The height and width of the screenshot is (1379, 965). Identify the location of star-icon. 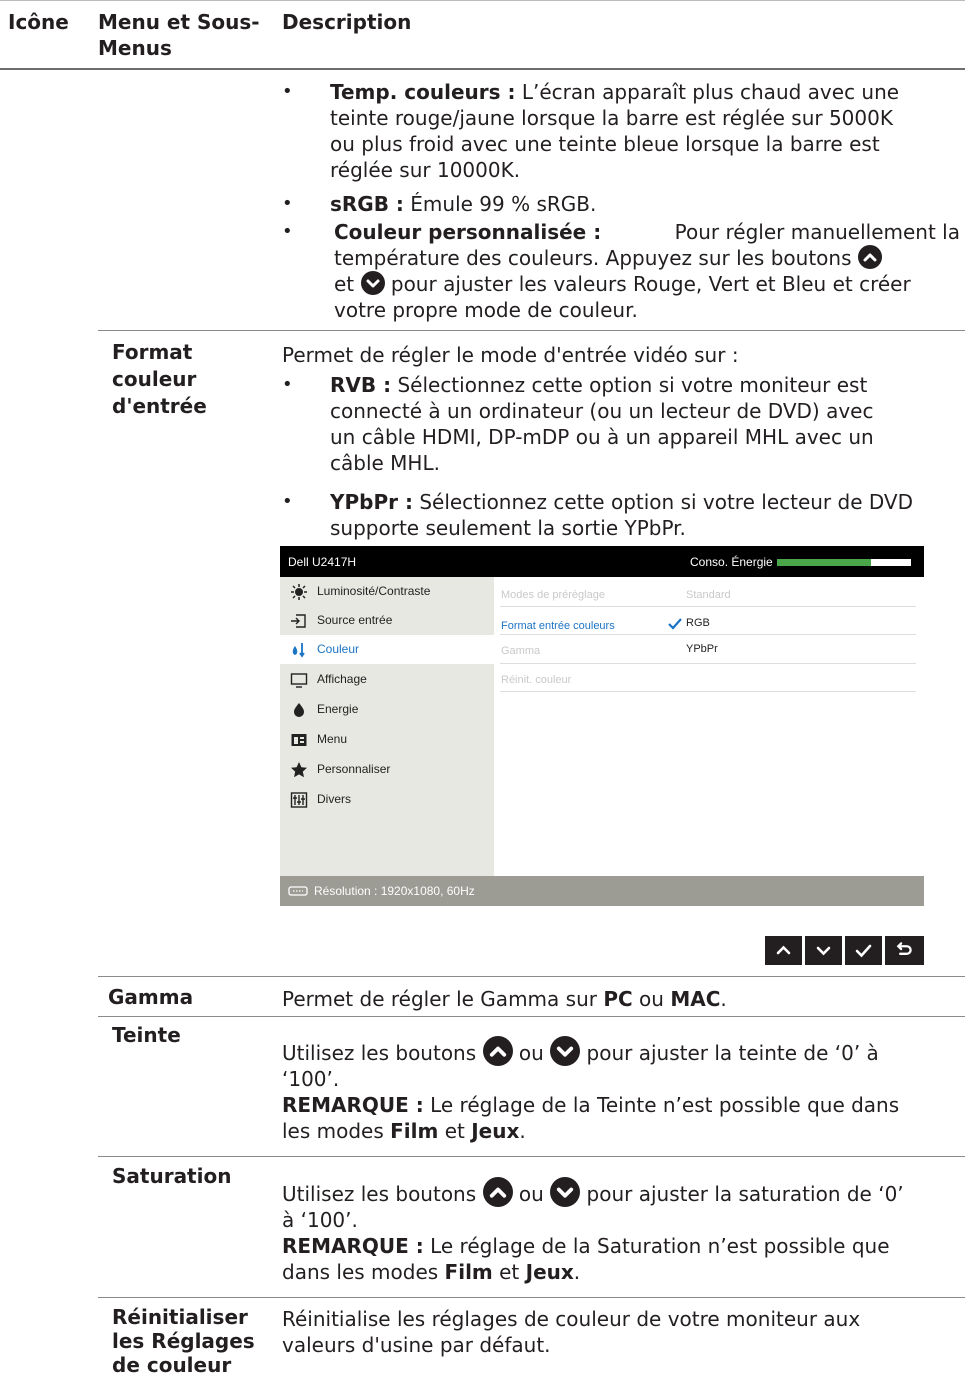
(299, 770).